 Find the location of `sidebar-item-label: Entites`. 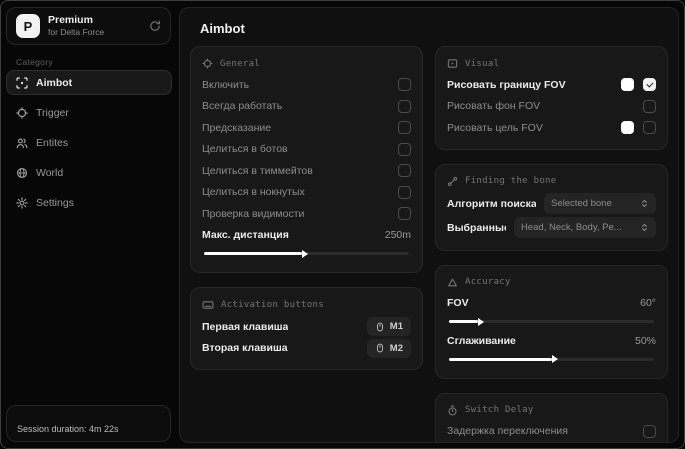

sidebar-item-label: Entites is located at coordinates (52, 142).